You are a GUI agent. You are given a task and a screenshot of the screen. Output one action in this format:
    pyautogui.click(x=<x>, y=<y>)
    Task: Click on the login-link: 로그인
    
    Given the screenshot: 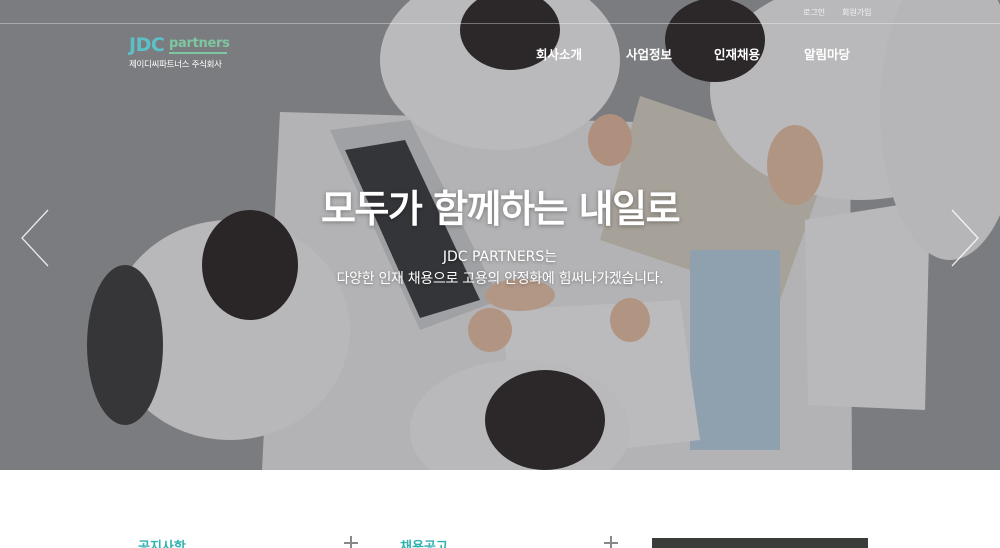 What is the action you would take?
    pyautogui.click(x=814, y=12)
    